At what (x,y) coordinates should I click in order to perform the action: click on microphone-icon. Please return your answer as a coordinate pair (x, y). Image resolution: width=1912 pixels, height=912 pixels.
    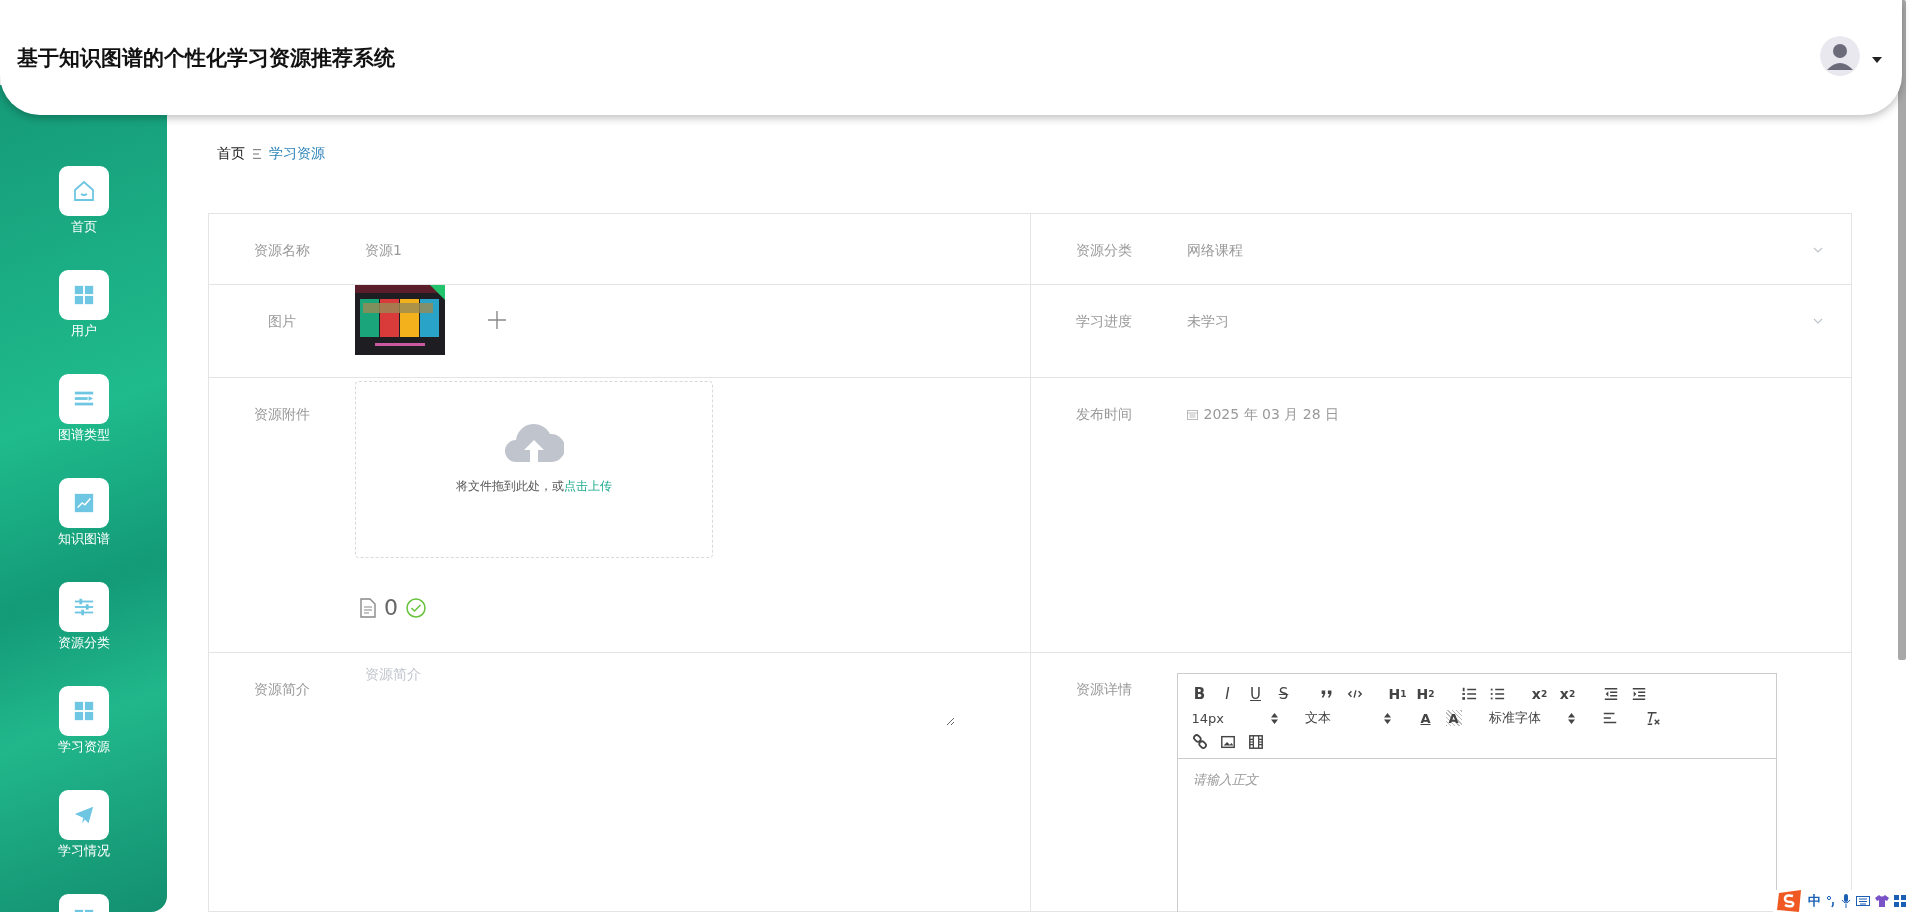
    Looking at the image, I should click on (1846, 901).